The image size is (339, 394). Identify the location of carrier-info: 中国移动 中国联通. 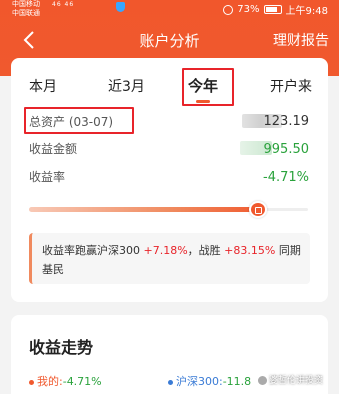
(26, 9).